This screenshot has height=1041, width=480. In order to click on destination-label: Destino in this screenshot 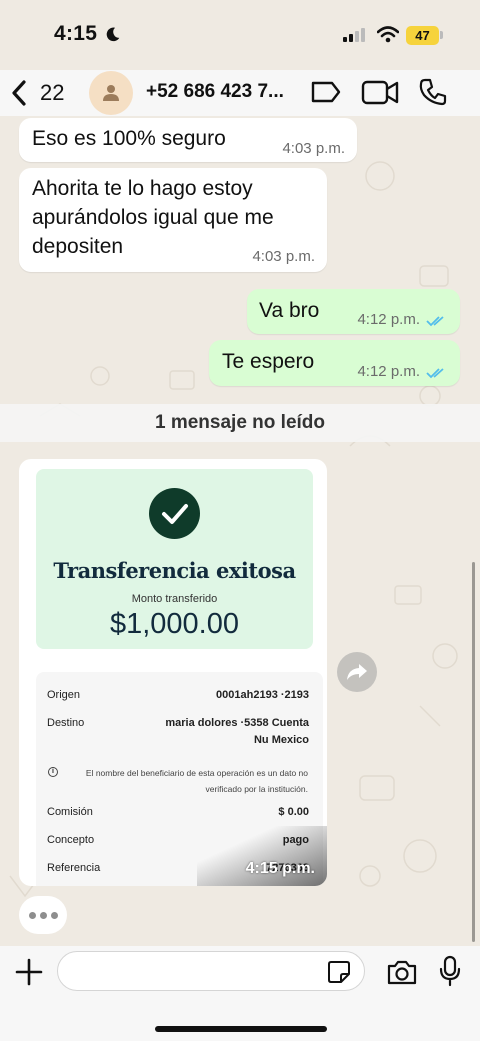, I will do `click(66, 723)`.